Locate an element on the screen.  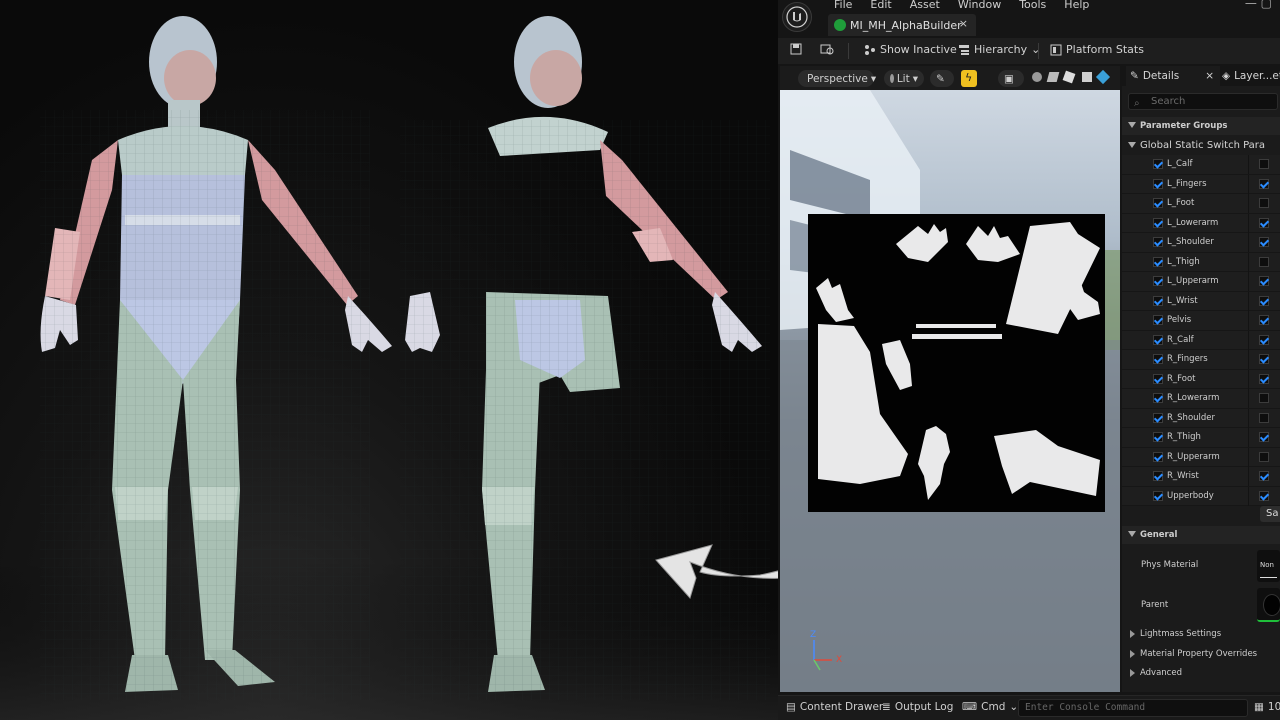
show-flags-dropdown: ✎ is located at coordinates (942, 78).